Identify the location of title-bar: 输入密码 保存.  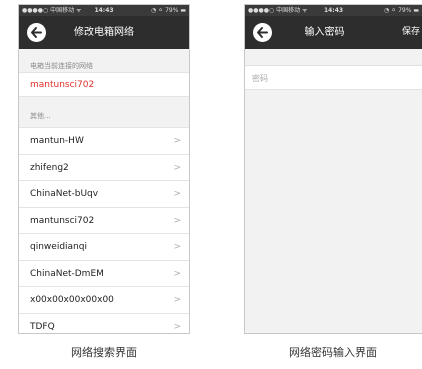
(333, 32).